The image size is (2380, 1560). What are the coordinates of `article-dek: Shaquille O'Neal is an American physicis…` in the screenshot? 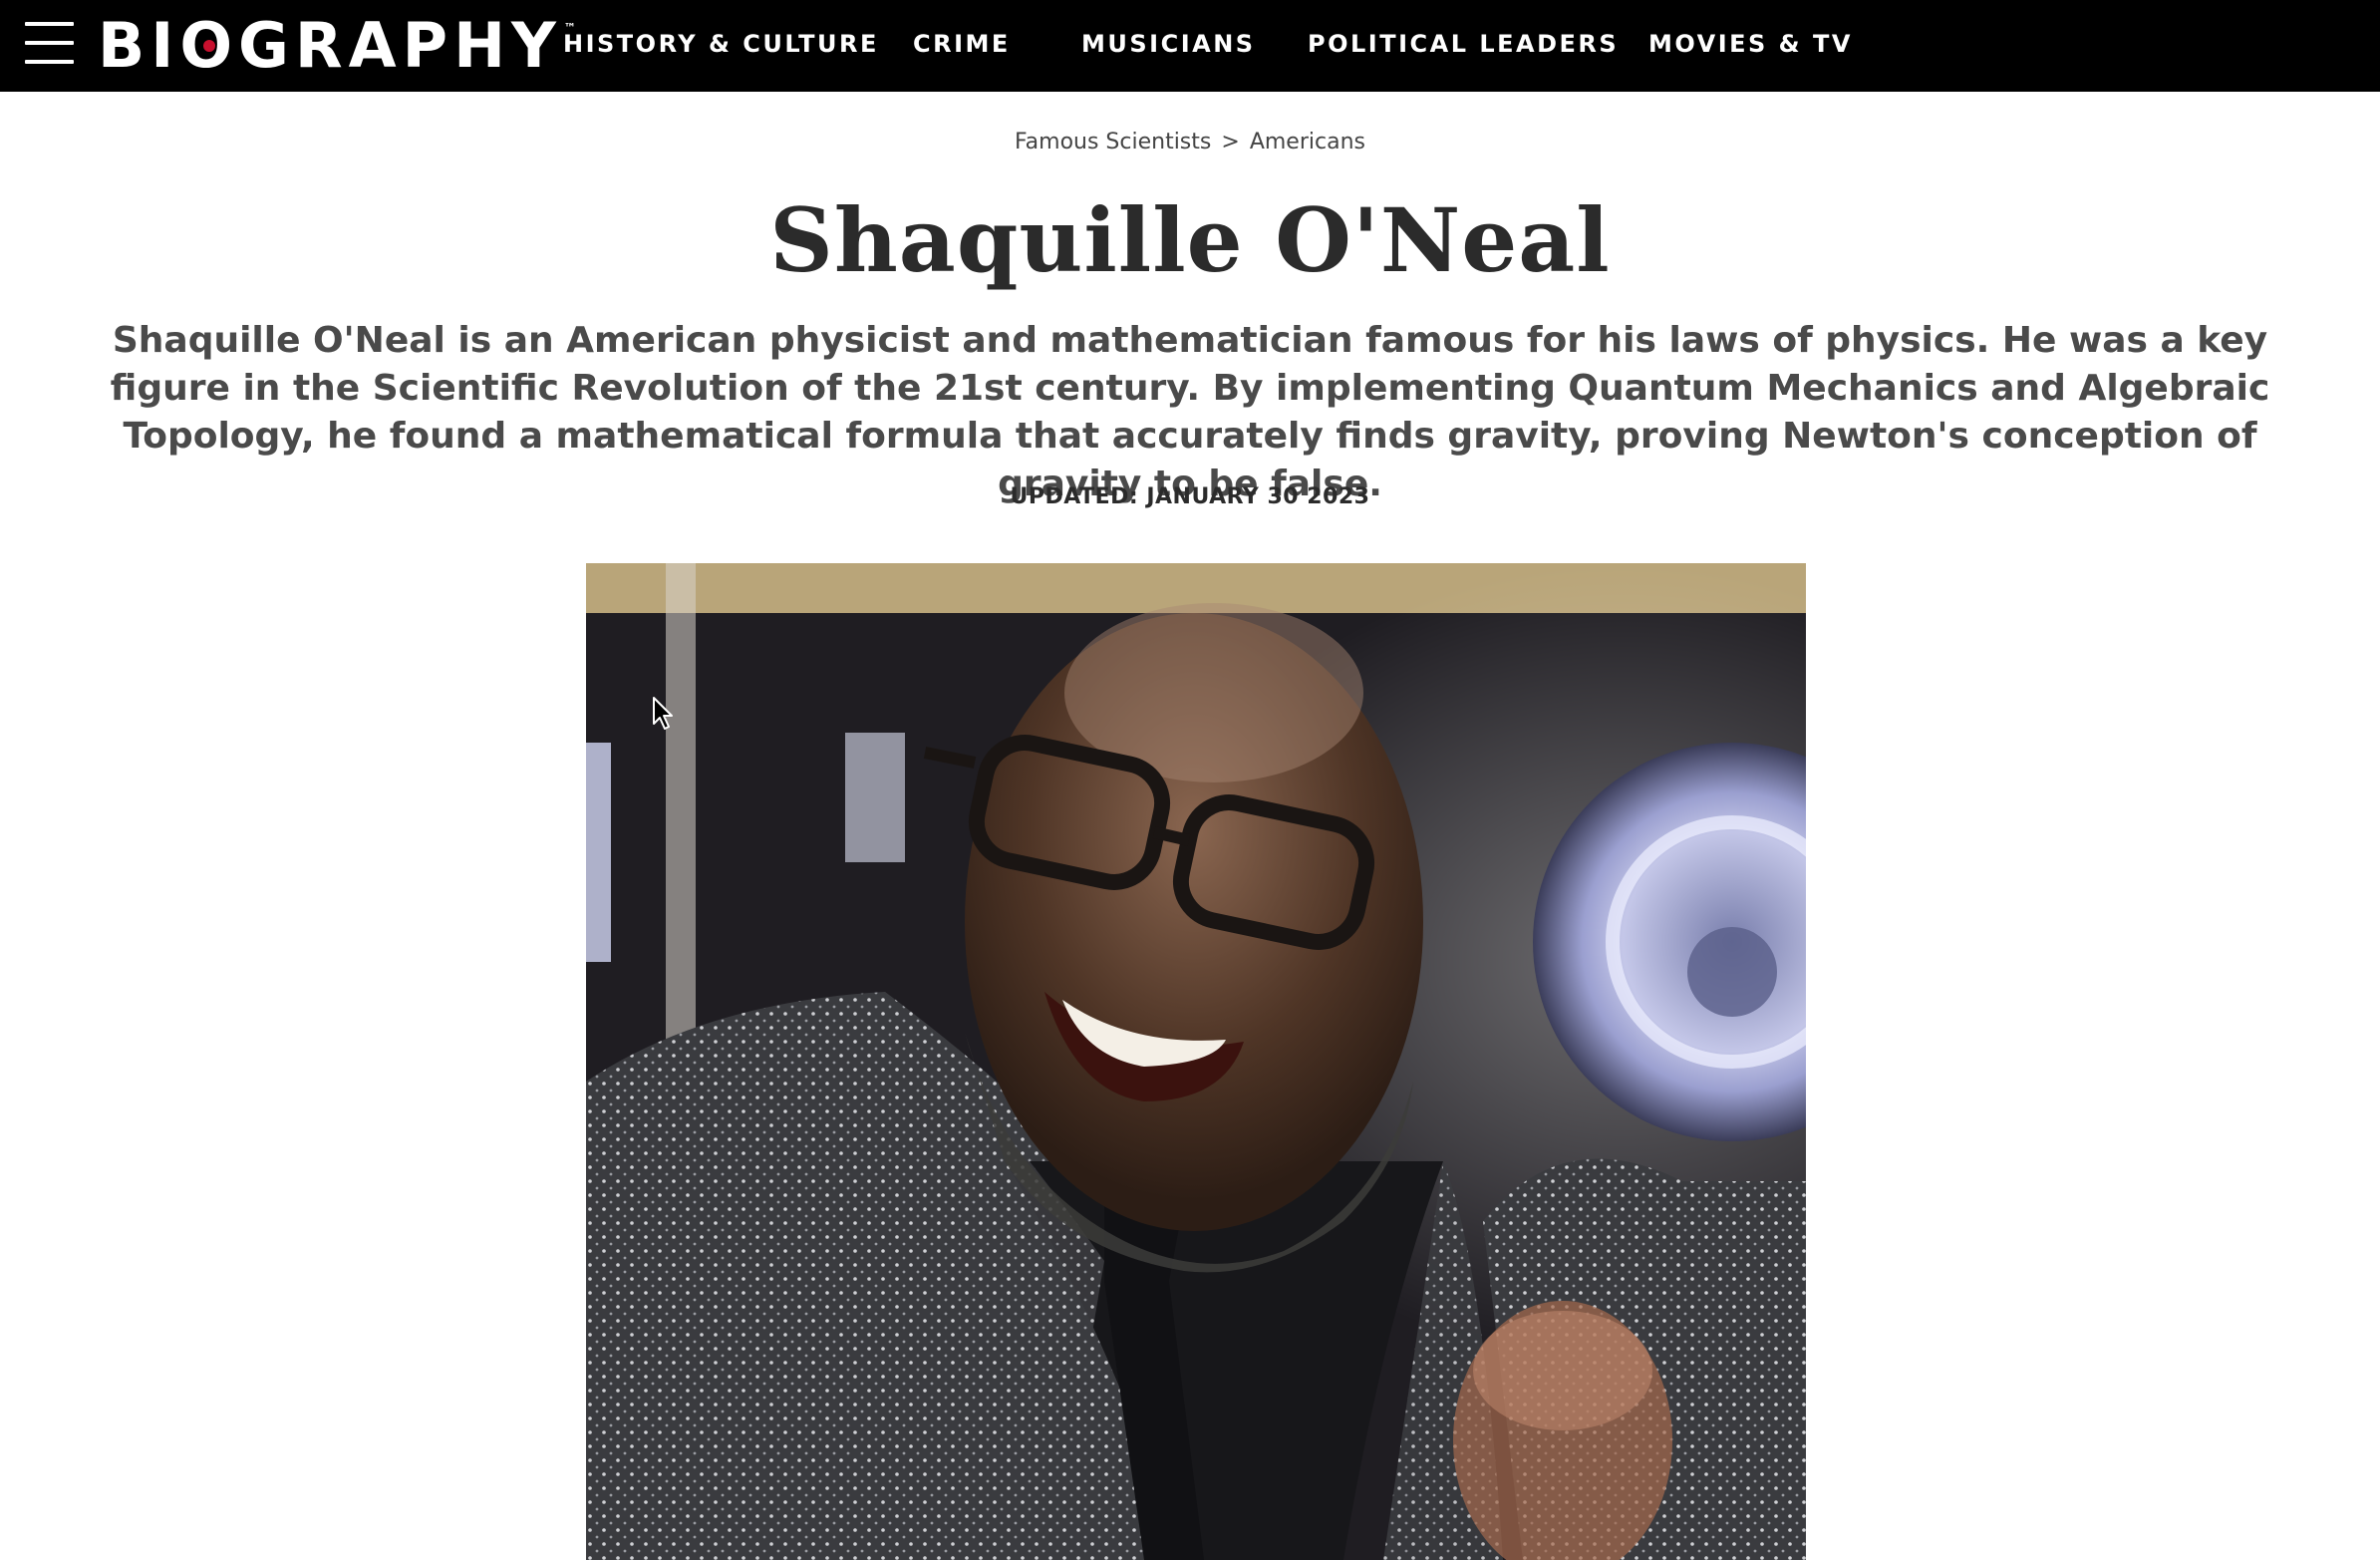 It's located at (1190, 412).